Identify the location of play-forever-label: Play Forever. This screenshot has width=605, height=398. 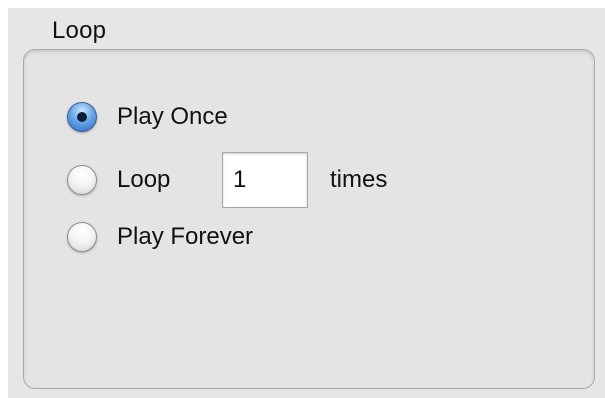
(185, 237).